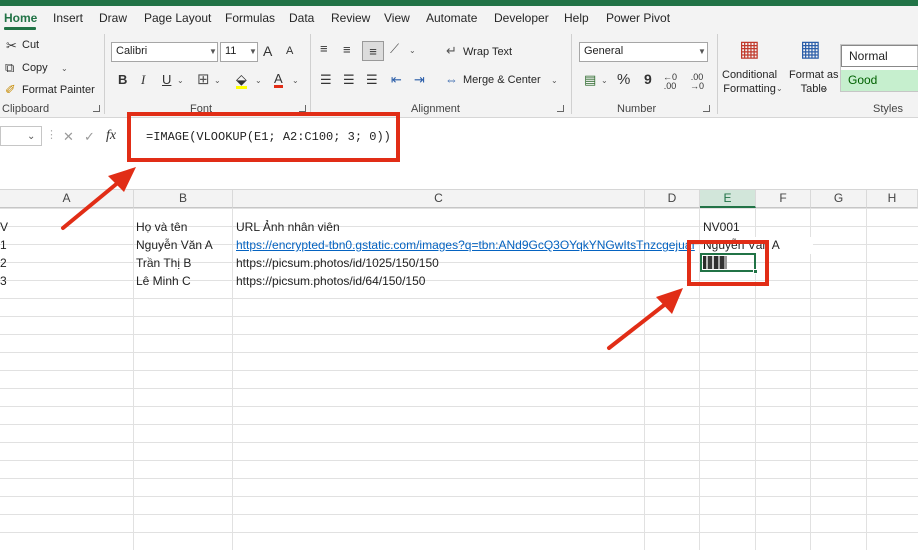 This screenshot has width=918, height=550. Describe the element at coordinates (645, 319) in the screenshot. I see `arrow-to-result` at that location.